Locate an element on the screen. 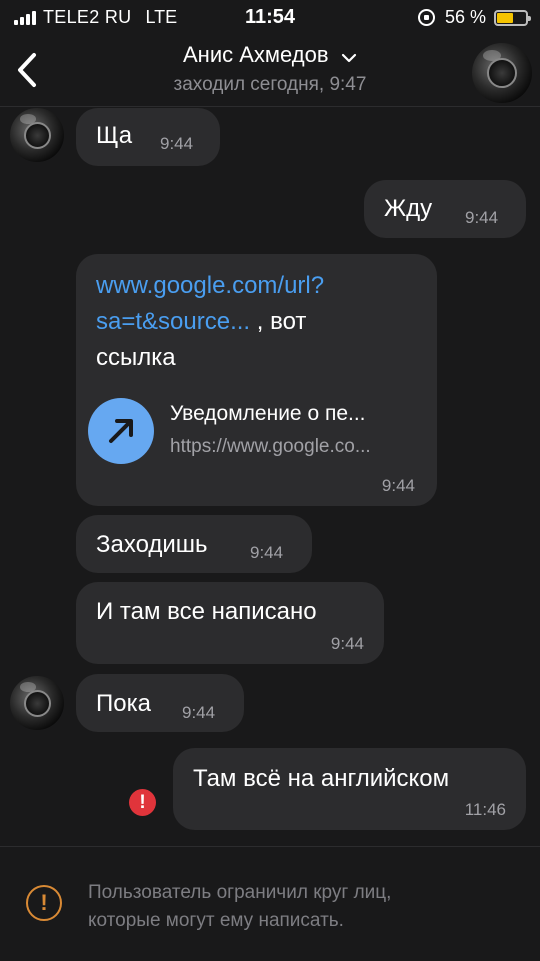  message-text: Пока is located at coordinates (123, 703).